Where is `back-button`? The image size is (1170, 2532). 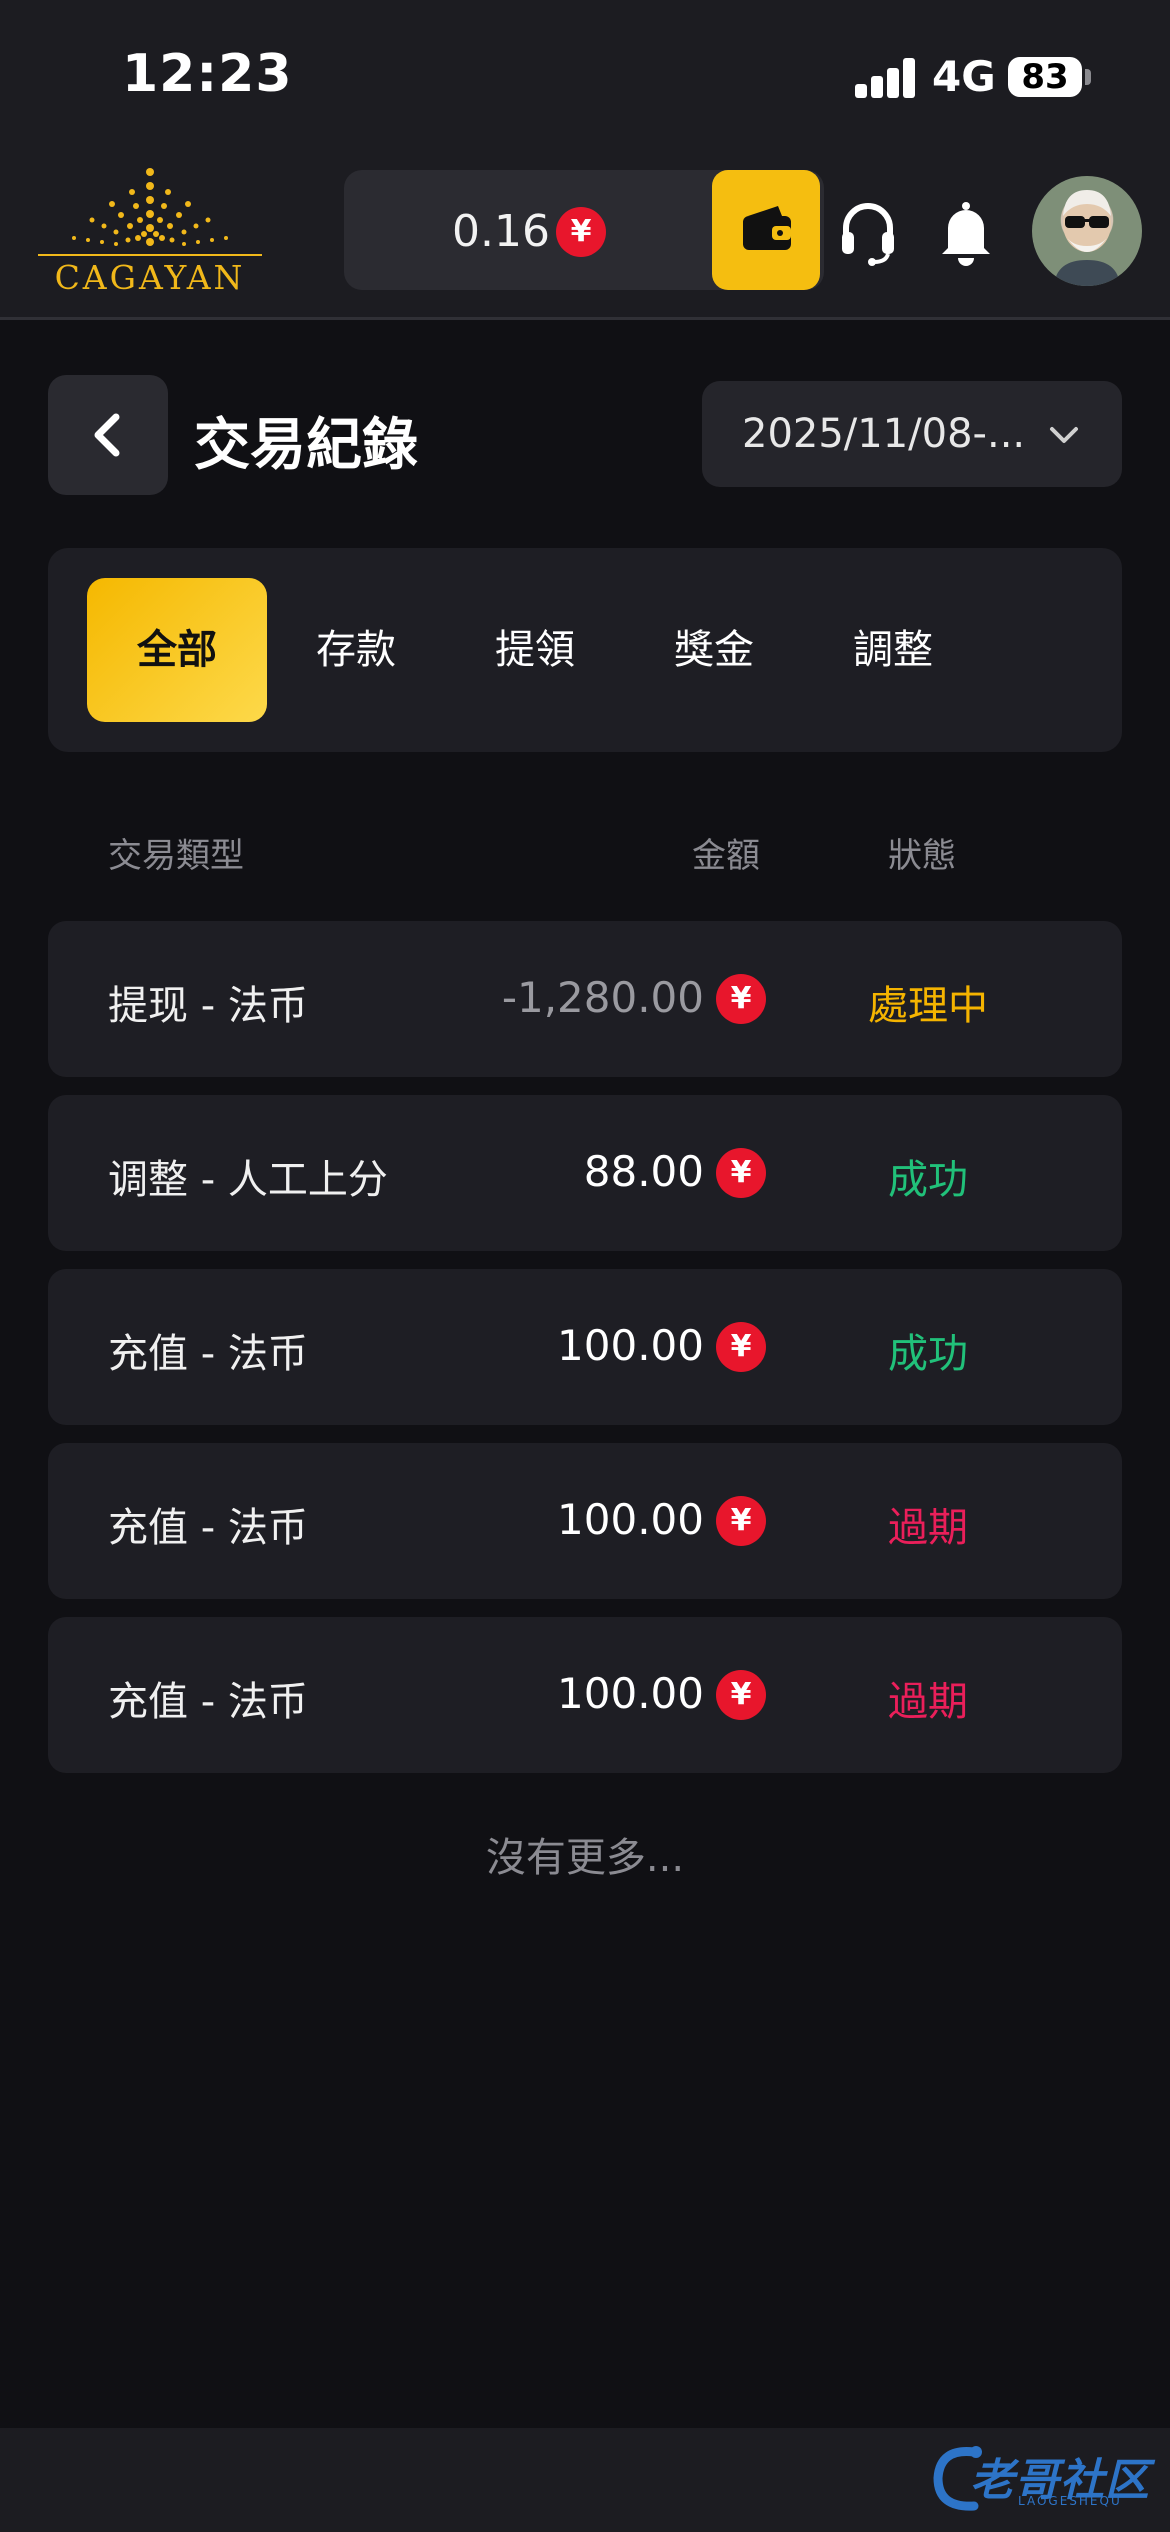 back-button is located at coordinates (108, 435).